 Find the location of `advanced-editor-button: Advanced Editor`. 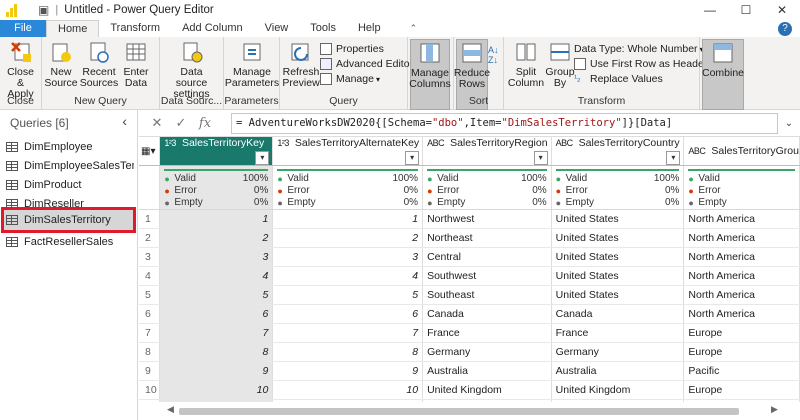

advanced-editor-button: Advanced Editor is located at coordinates (366, 64).